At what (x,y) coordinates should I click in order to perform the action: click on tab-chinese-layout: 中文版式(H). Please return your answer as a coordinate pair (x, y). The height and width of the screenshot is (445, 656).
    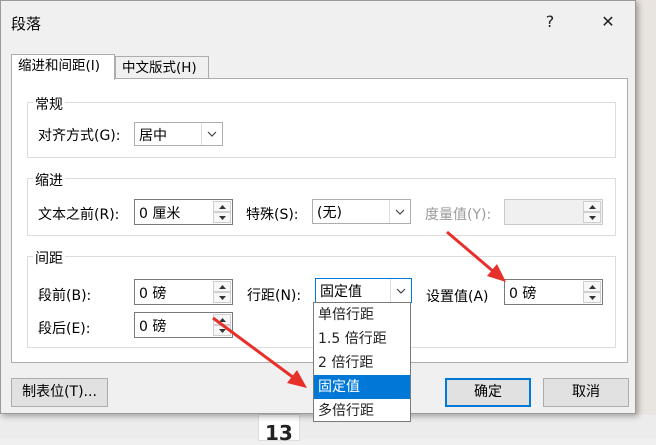
    Looking at the image, I should click on (162, 68).